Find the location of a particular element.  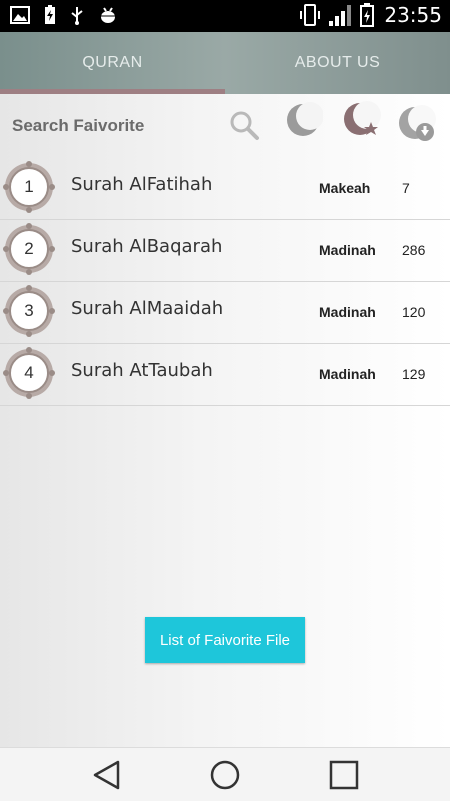

surah-number: 1 is located at coordinates (29, 186).